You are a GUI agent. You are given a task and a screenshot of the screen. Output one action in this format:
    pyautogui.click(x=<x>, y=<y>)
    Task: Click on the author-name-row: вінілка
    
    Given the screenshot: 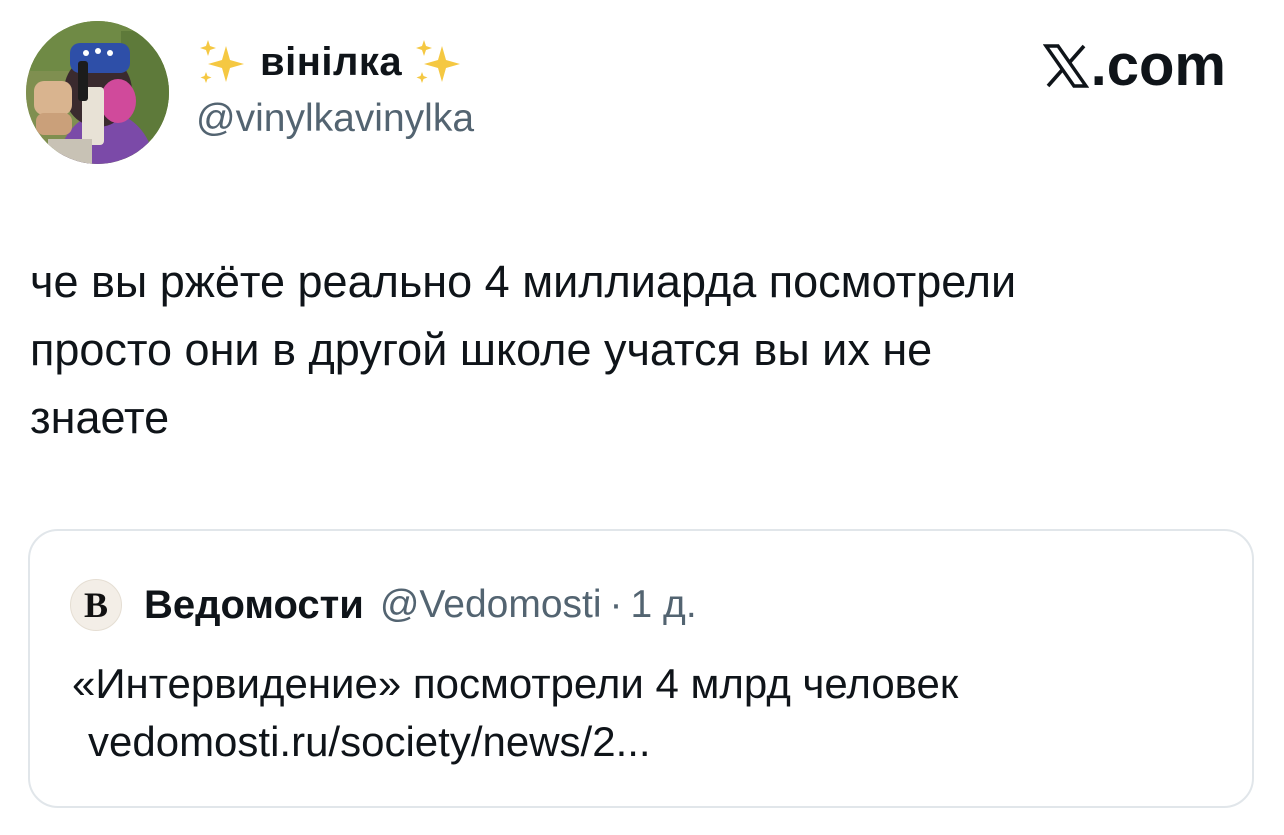 What is the action you would take?
    pyautogui.click(x=331, y=62)
    